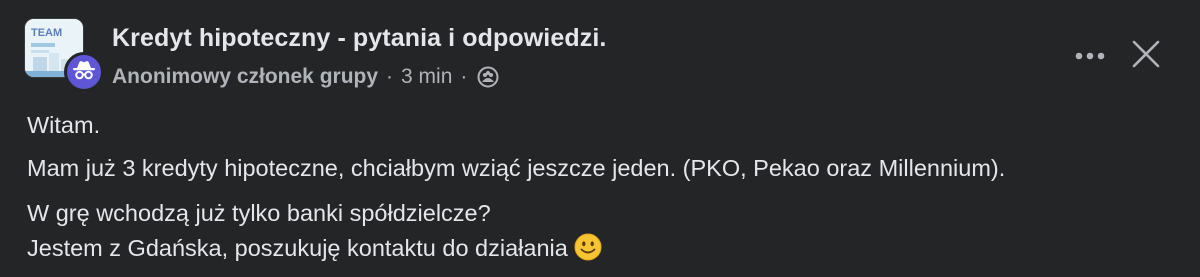 The image size is (1200, 277). Describe the element at coordinates (488, 77) in the screenshot. I see `group-members-icon` at that location.